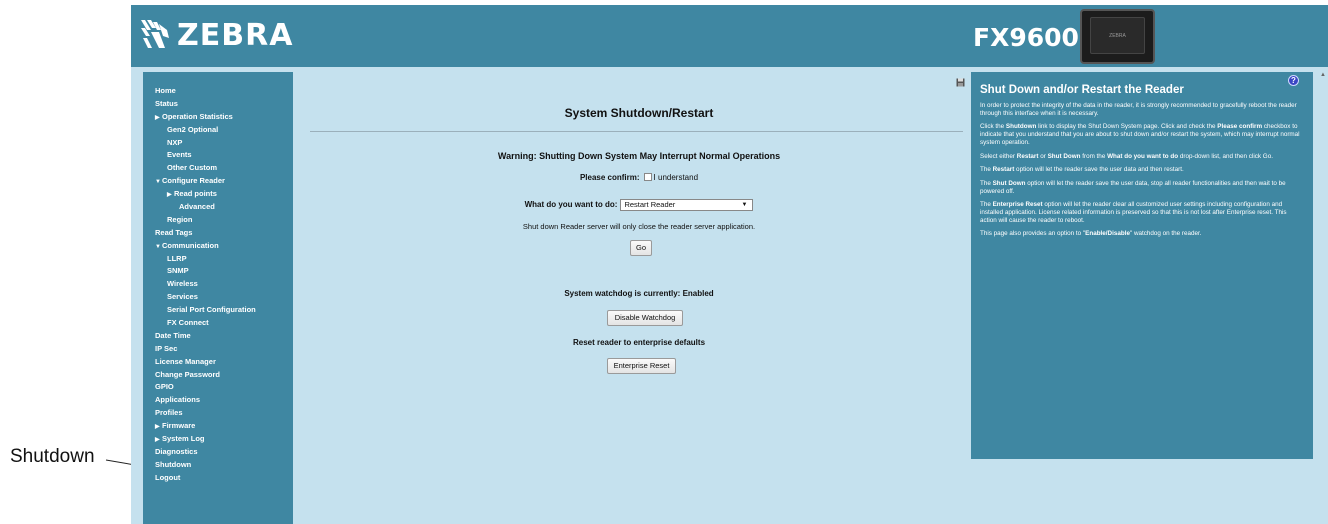 This screenshot has height=524, width=1328. Describe the element at coordinates (218, 194) in the screenshot. I see `sidebar-item-read-points: ▶ Read points` at that location.